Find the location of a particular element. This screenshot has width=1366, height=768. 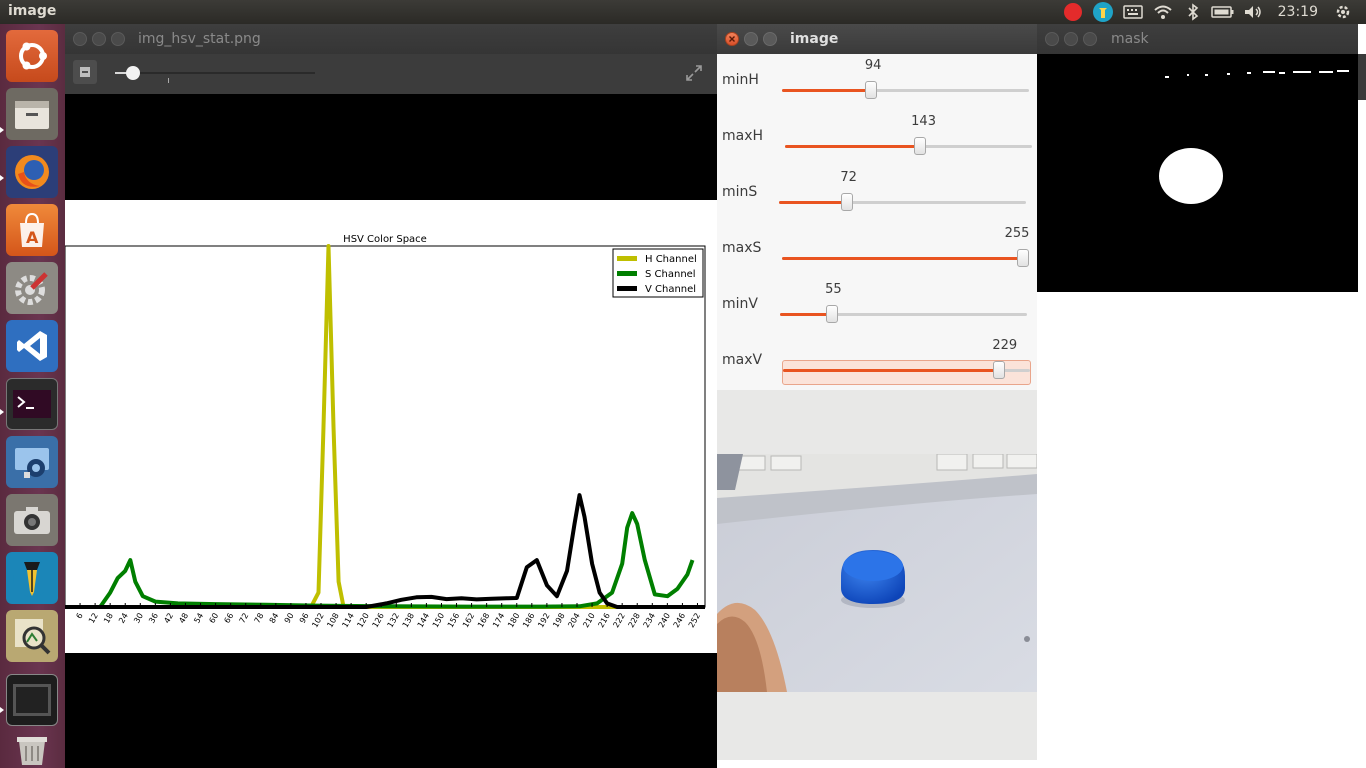

workspace-icon is located at coordinates (32, 700).